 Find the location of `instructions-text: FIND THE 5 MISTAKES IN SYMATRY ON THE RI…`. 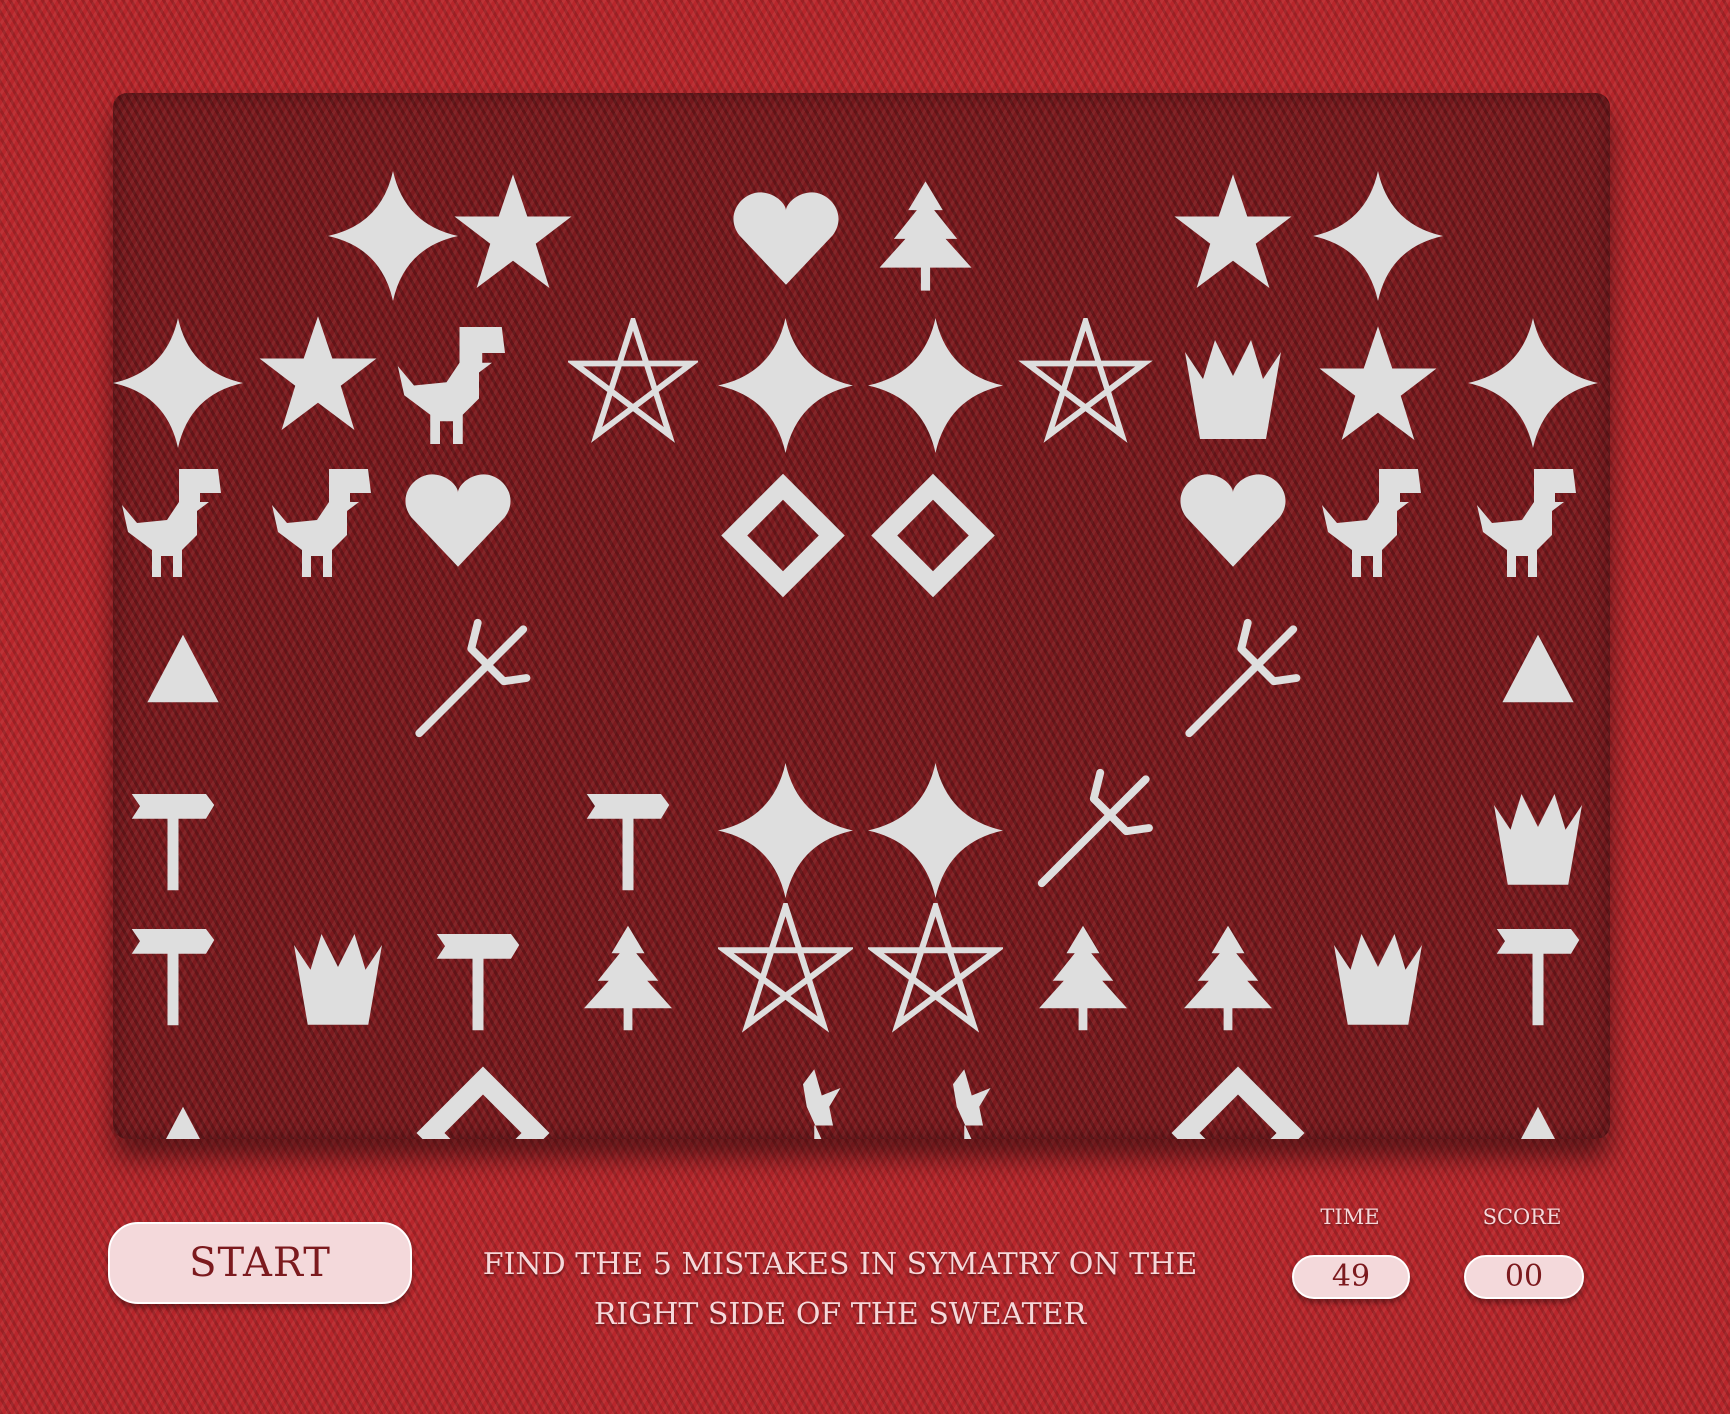

instructions-text: FIND THE 5 MISTAKES IN SYMATRY ON THE RI… is located at coordinates (840, 1290).